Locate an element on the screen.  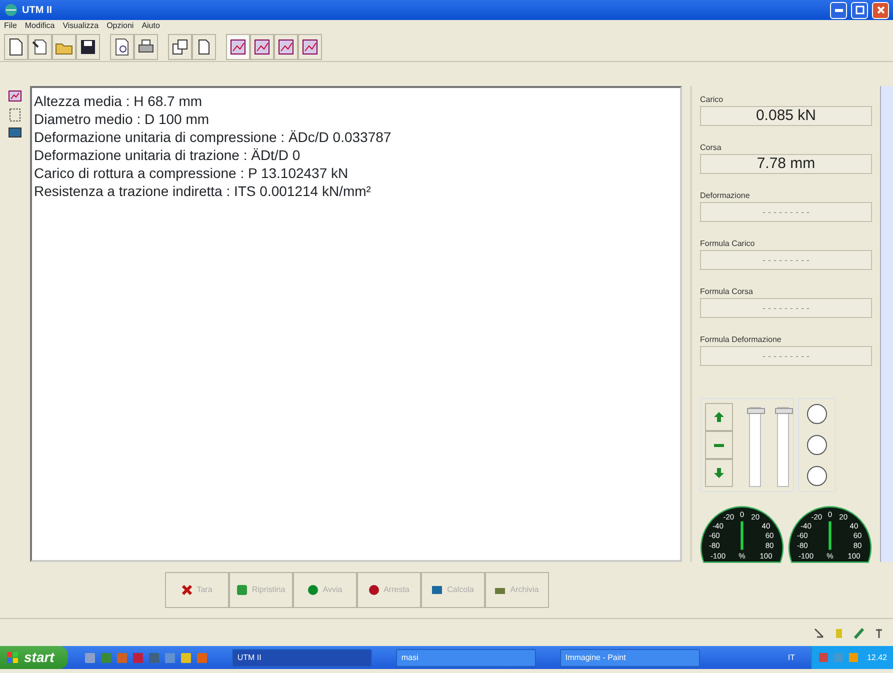
field-label: Formula Deformazione is located at coordinates (741, 340).